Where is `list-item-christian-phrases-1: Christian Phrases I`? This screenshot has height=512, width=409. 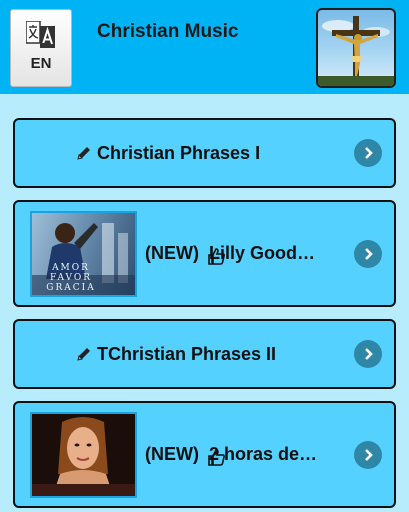
list-item-christian-phrases-1: Christian Phrases I is located at coordinates (204, 153).